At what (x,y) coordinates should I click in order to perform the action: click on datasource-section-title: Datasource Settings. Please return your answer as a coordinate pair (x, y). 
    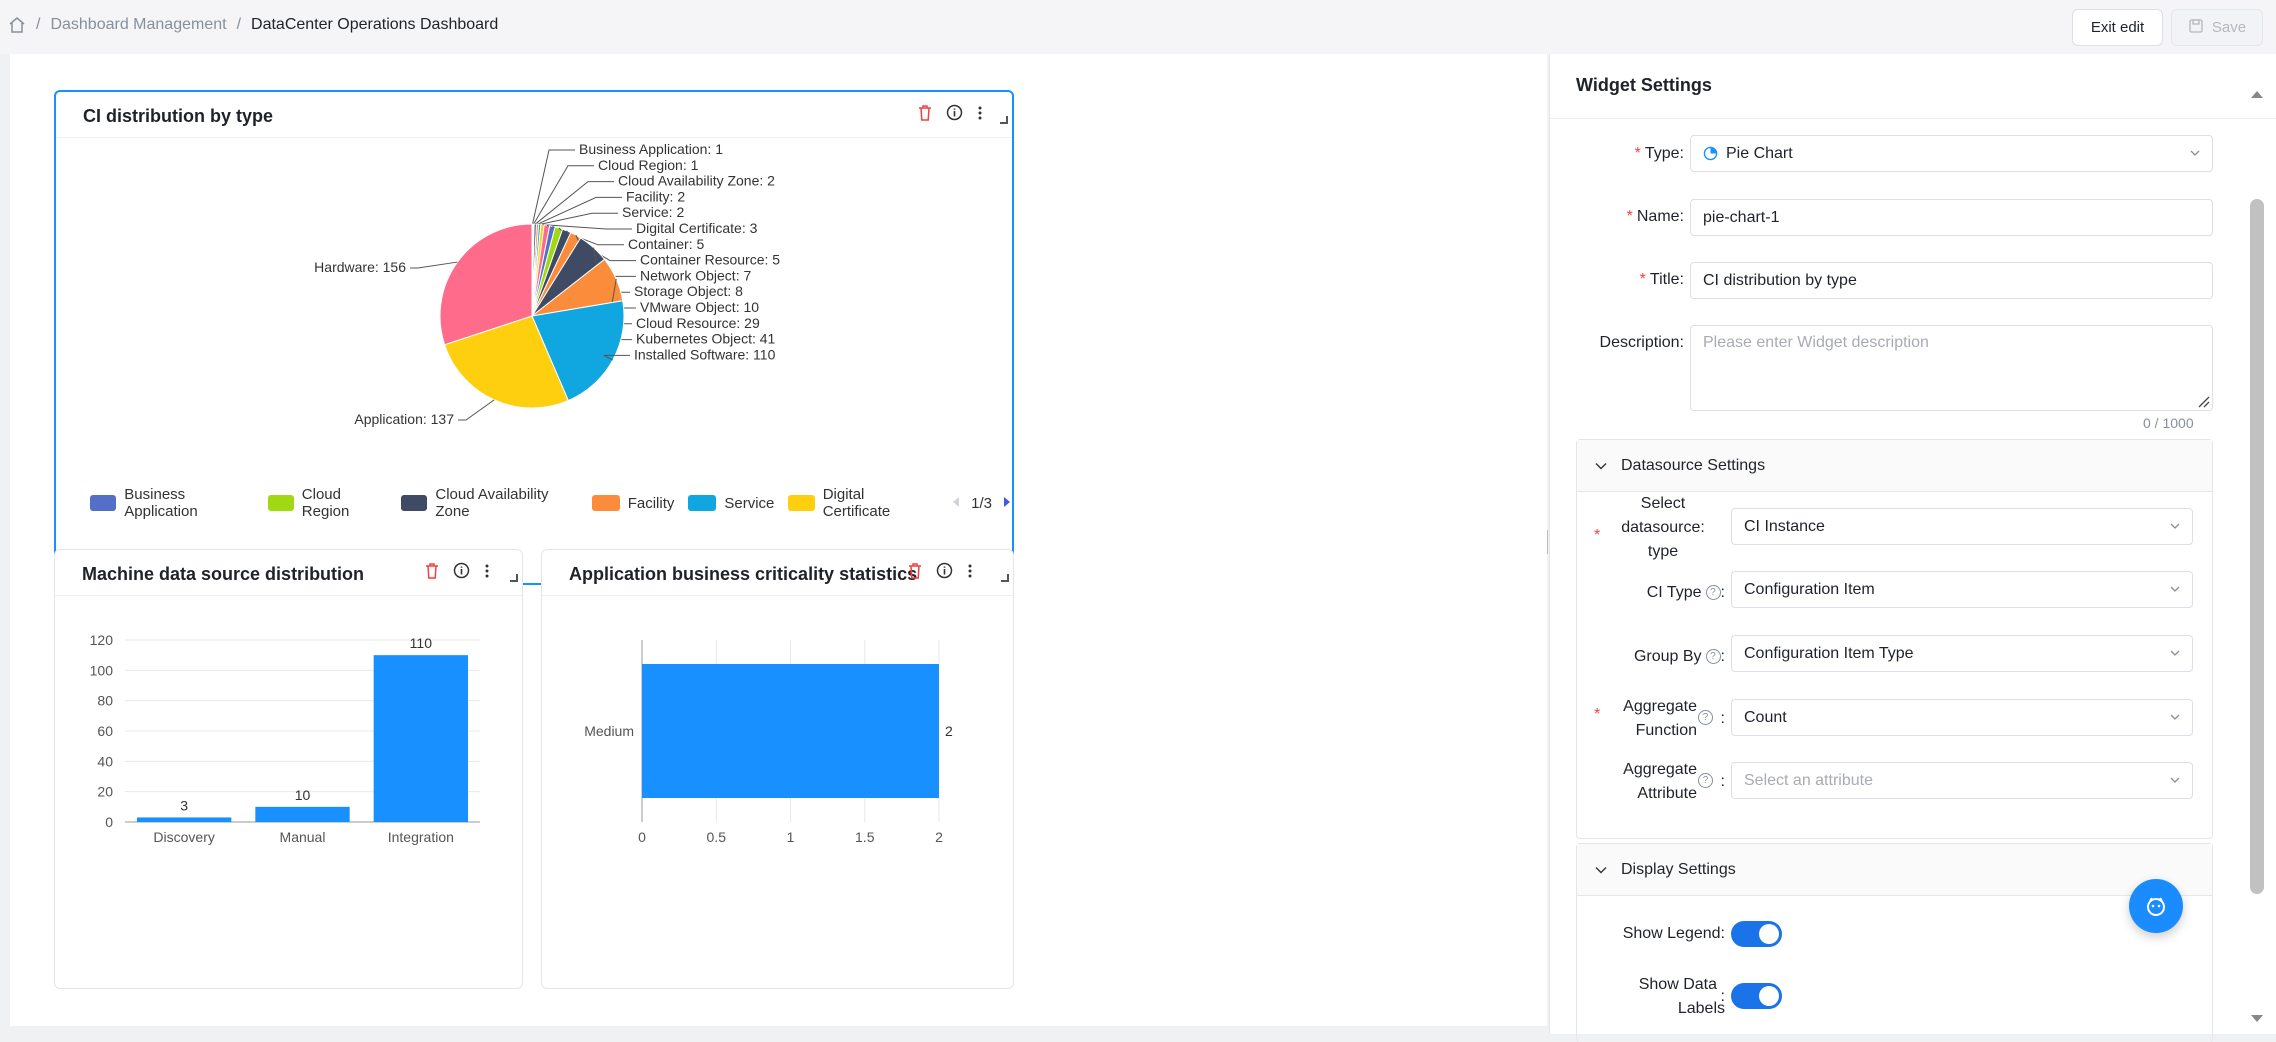
    Looking at the image, I should click on (1693, 465).